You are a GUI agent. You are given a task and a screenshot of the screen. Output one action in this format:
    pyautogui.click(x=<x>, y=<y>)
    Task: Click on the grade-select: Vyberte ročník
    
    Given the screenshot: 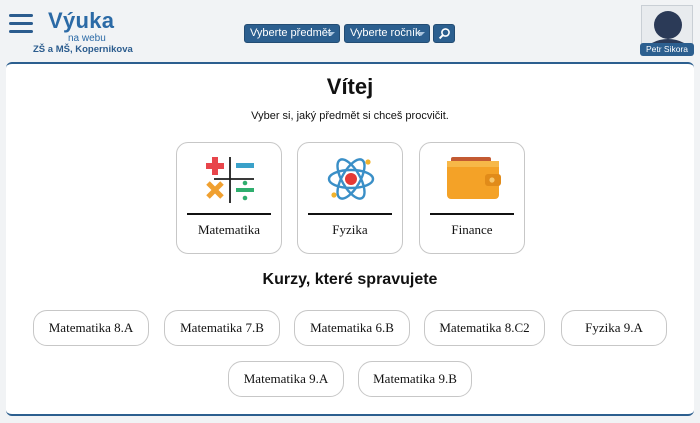 What is the action you would take?
    pyautogui.click(x=387, y=33)
    